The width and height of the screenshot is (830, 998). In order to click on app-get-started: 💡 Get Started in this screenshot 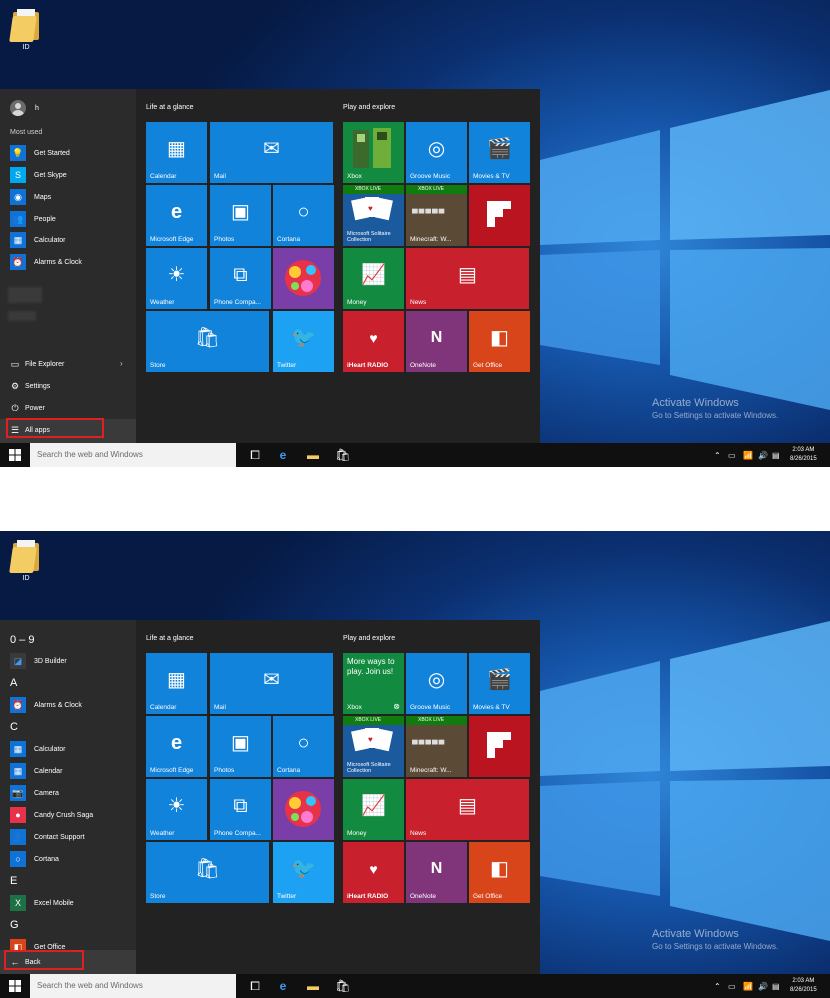, I will do `click(40, 153)`.